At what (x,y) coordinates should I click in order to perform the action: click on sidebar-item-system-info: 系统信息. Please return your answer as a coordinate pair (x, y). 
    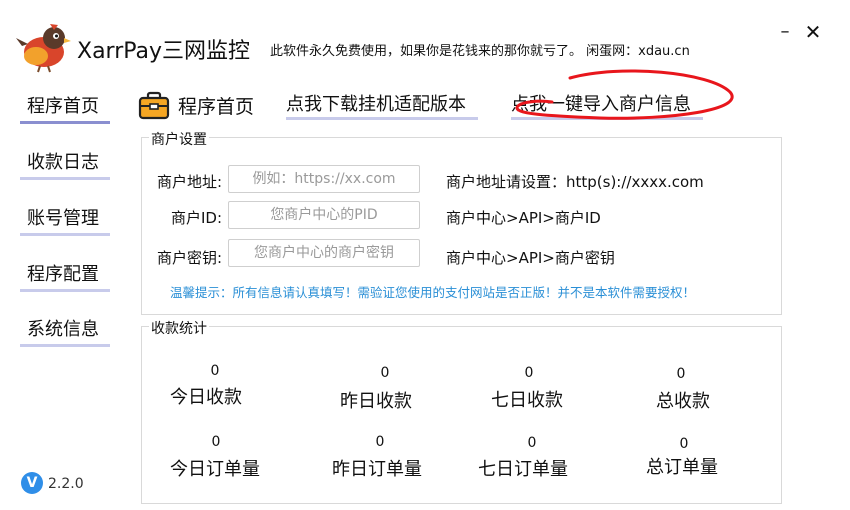
    Looking at the image, I should click on (65, 330).